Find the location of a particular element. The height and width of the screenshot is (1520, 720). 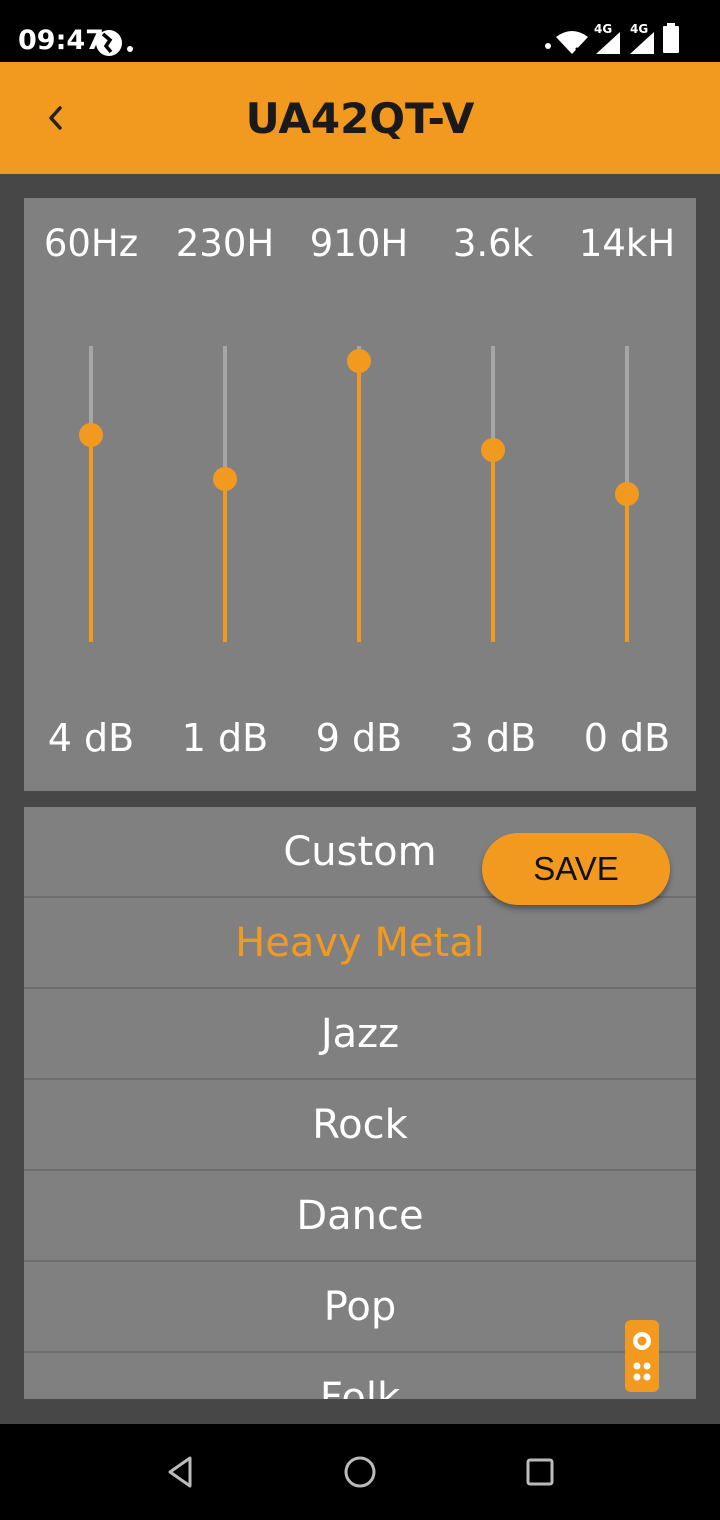

preset-item-jazz: Jazz is located at coordinates (360, 1034).